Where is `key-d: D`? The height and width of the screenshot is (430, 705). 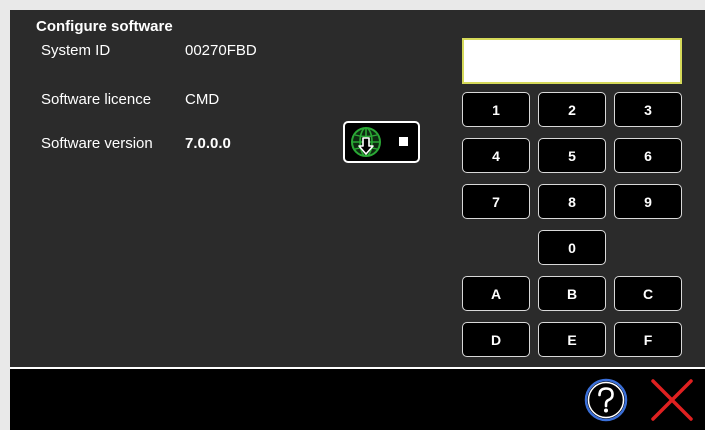
key-d: D is located at coordinates (496, 339).